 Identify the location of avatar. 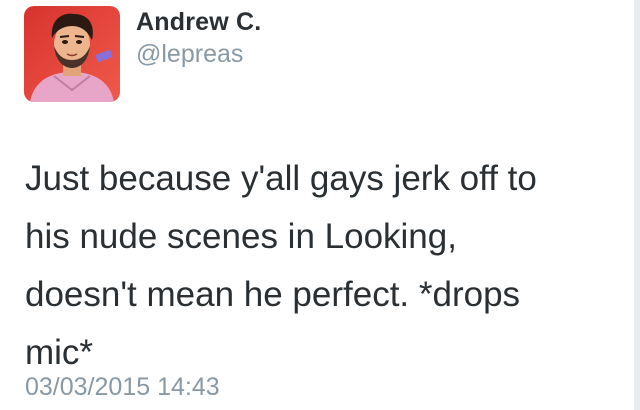
(72, 54).